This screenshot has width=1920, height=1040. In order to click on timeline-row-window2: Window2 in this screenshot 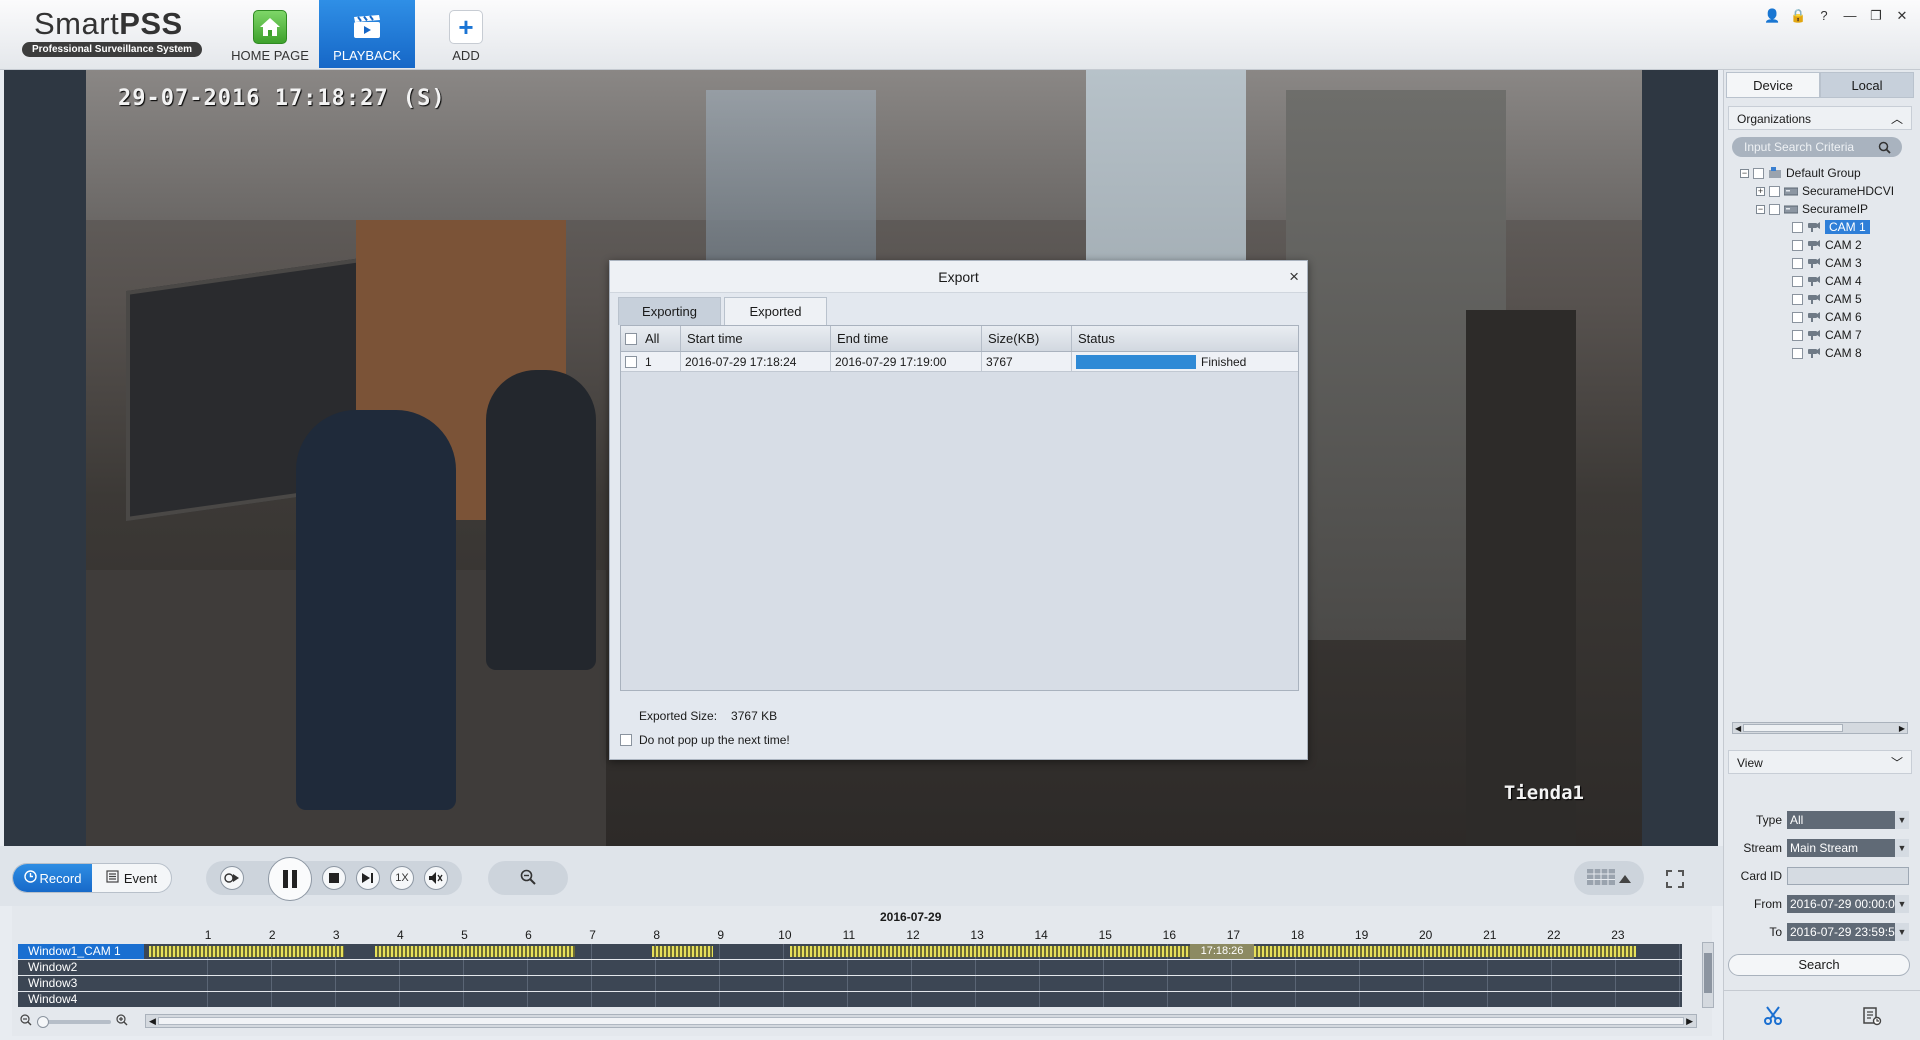, I will do `click(850, 967)`.